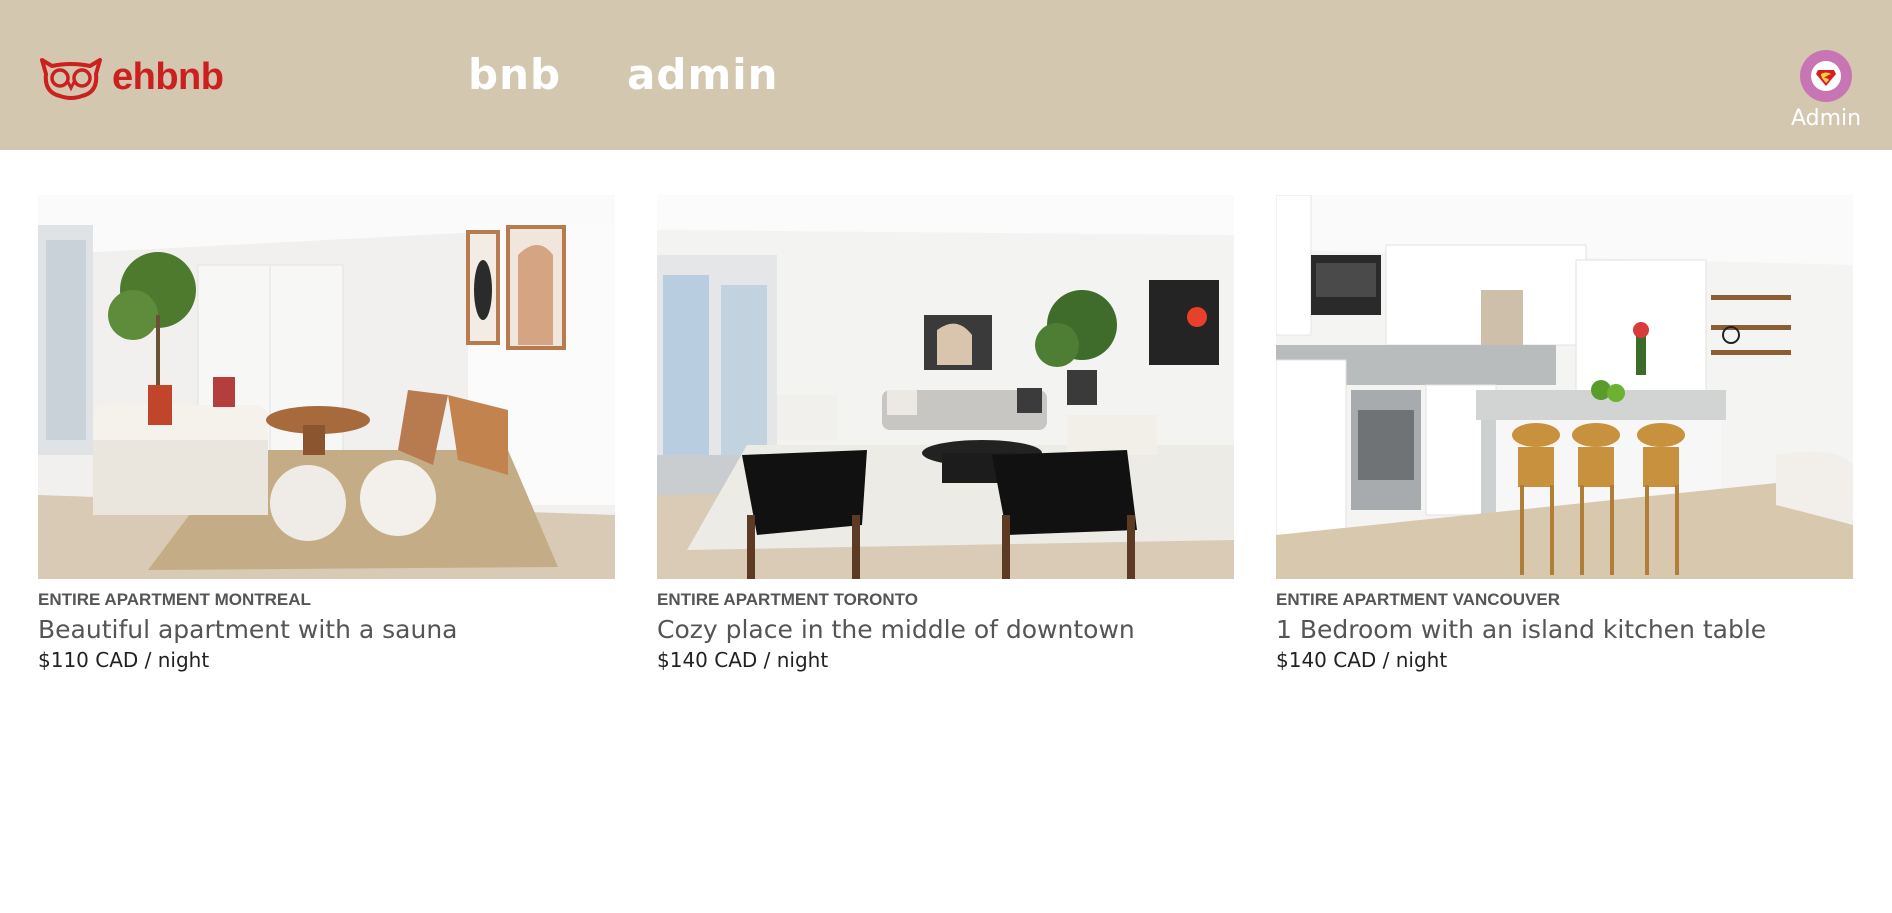 The width and height of the screenshot is (1892, 913). I want to click on nav-link-admin: admin, so click(702, 75).